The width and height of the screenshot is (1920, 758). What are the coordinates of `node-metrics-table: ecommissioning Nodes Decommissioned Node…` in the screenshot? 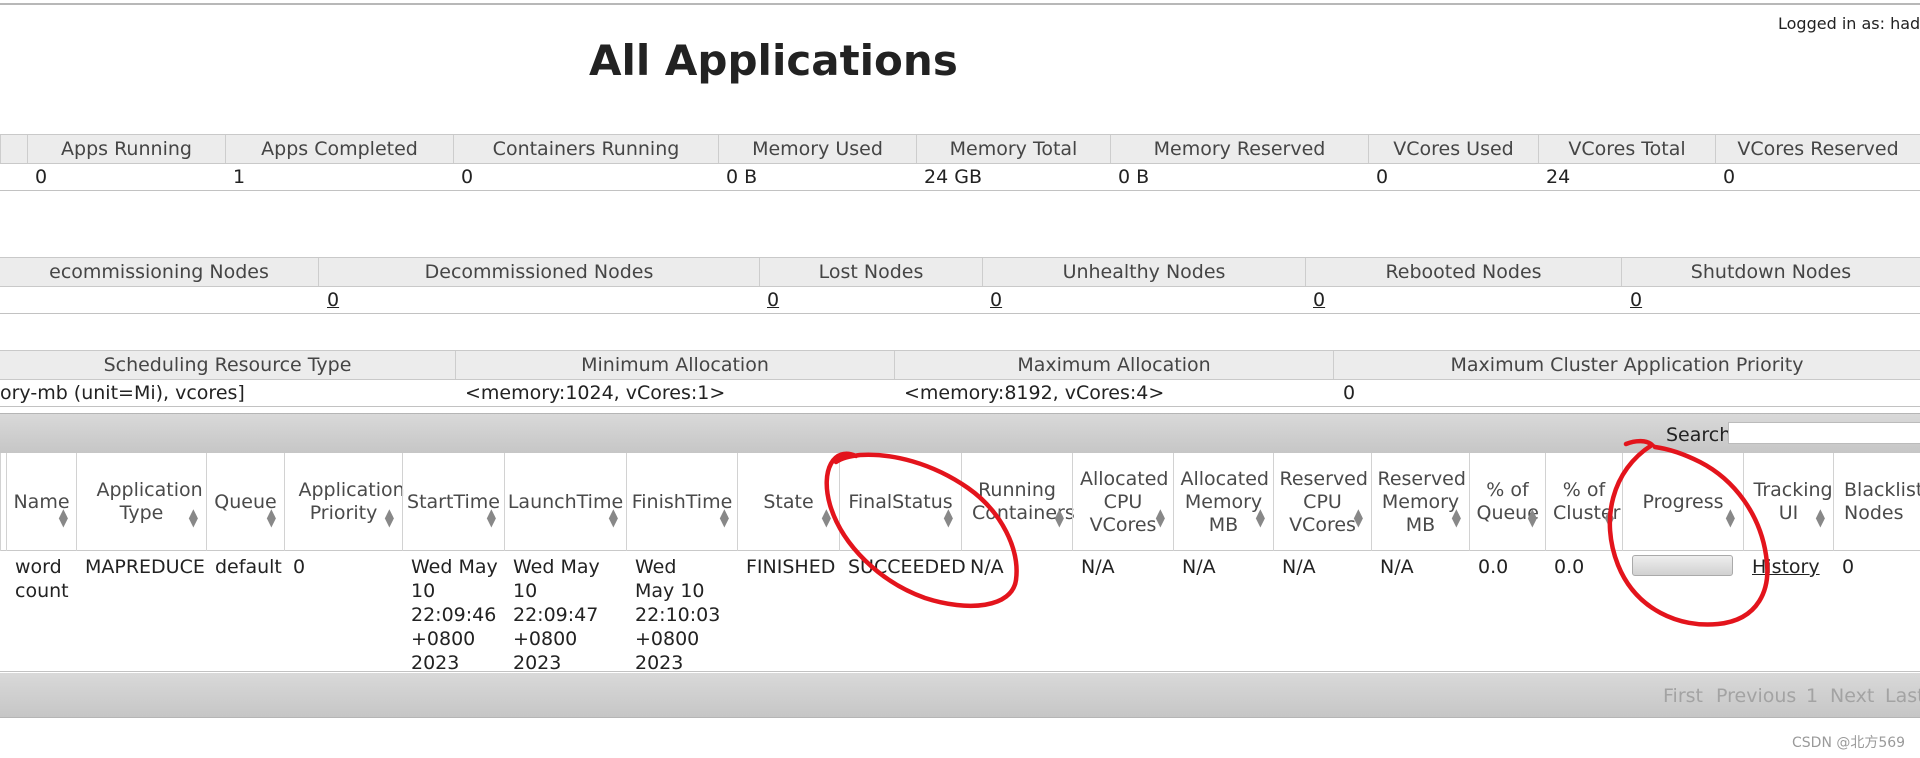 It's located at (960, 285).